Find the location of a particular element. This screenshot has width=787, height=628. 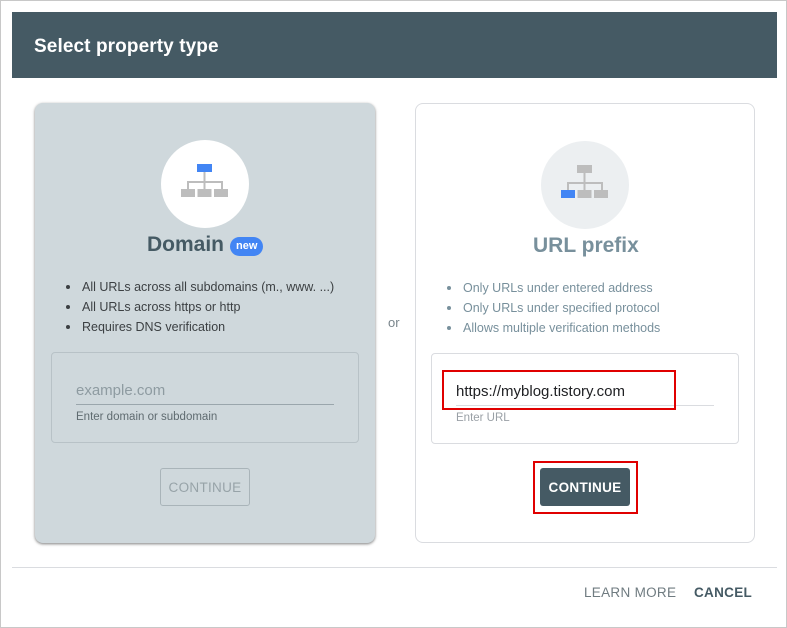

cancel-button: CANCEL is located at coordinates (723, 592).